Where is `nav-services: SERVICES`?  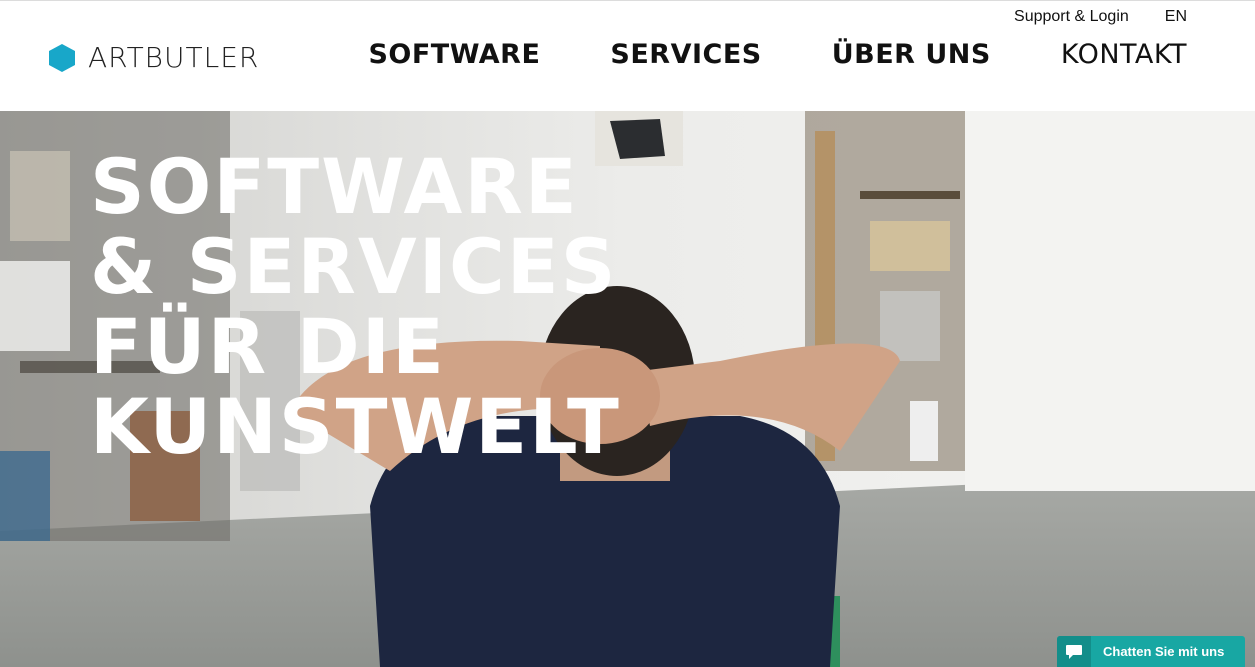
nav-services: SERVICES is located at coordinates (685, 54).